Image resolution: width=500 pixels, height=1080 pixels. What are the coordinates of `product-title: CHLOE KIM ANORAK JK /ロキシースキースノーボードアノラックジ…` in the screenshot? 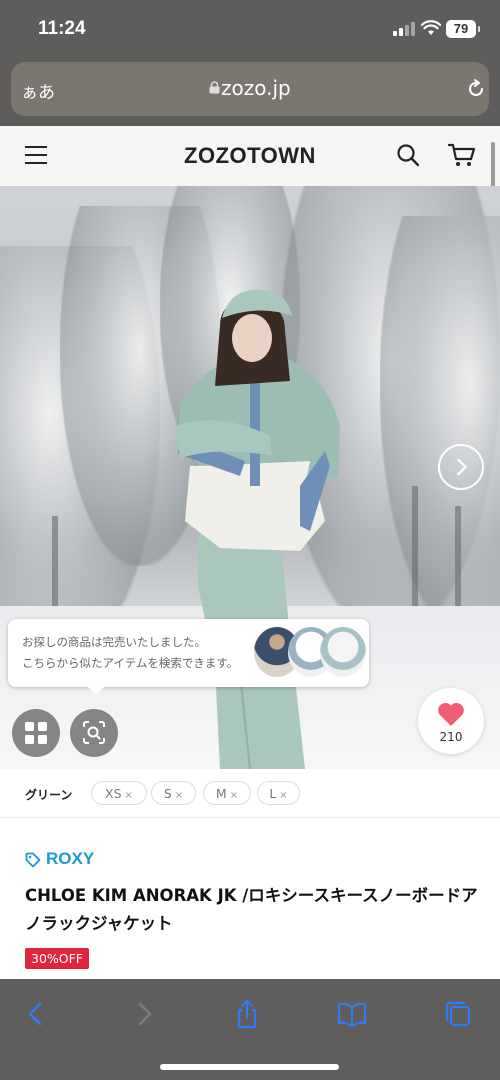 It's located at (251, 909).